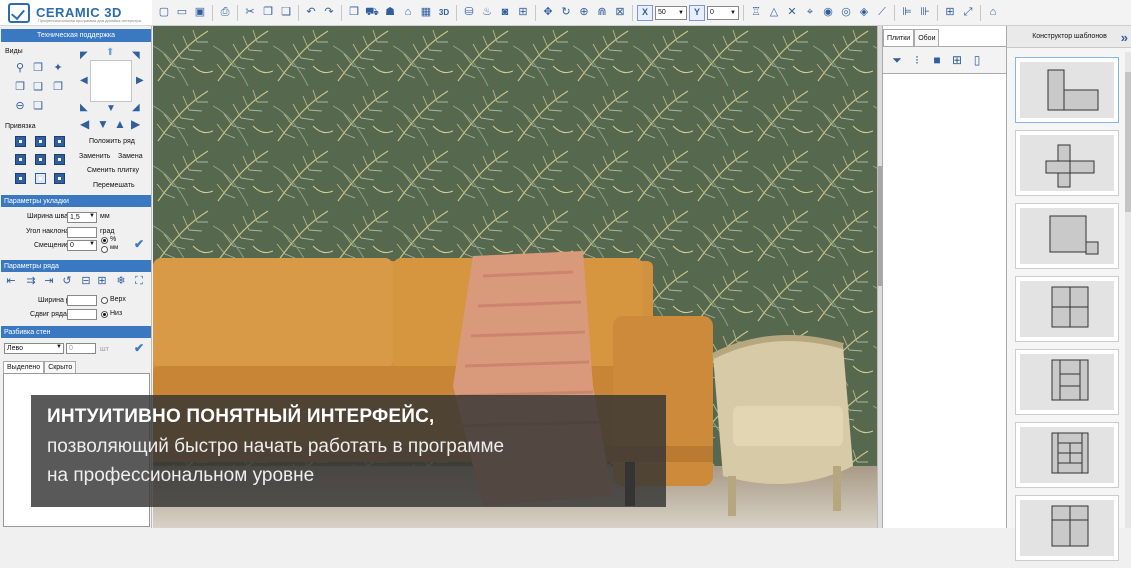 This screenshot has height=568, width=1131. I want to click on paint-icon: ♨, so click(487, 13).